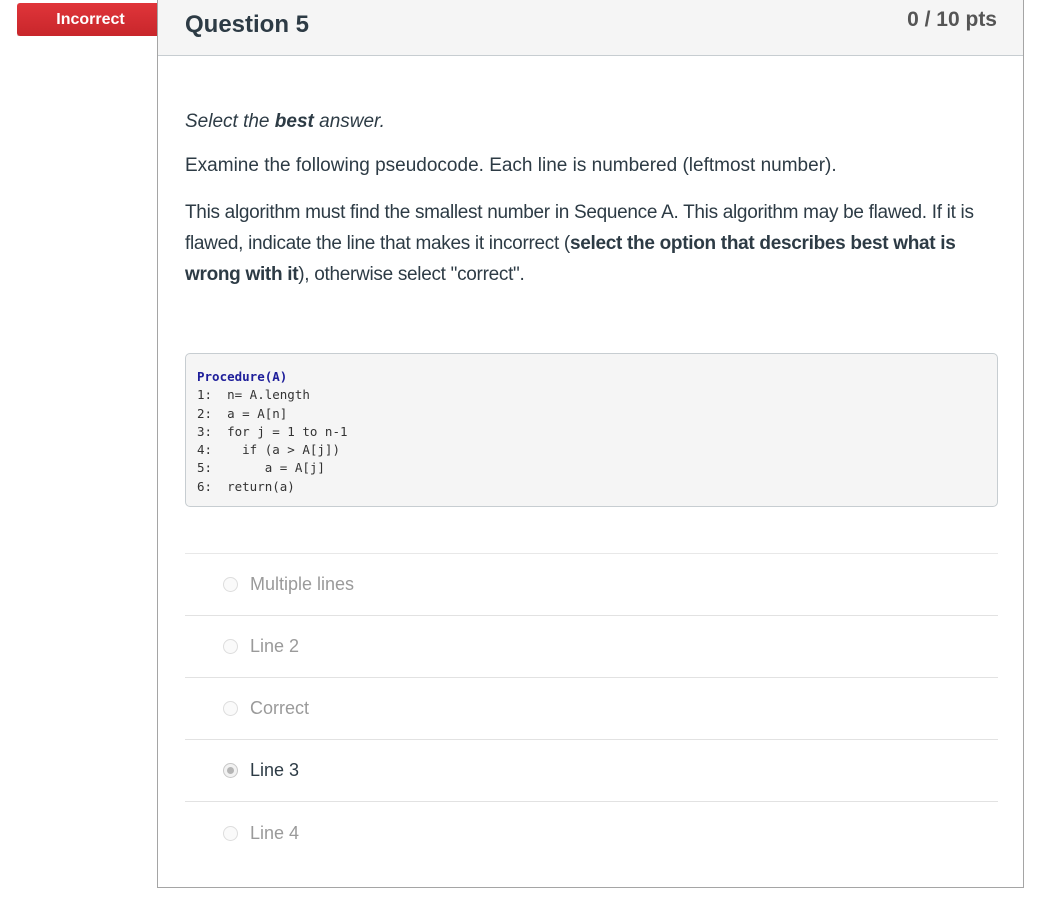  What do you see at coordinates (246, 486) in the screenshot?
I see `code-line: 6: return(a)` at bounding box center [246, 486].